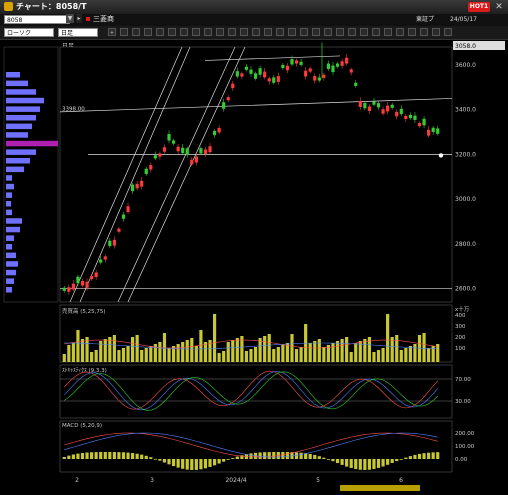  Describe the element at coordinates (380, 488) in the screenshot. I see `scroll-indicator` at that location.